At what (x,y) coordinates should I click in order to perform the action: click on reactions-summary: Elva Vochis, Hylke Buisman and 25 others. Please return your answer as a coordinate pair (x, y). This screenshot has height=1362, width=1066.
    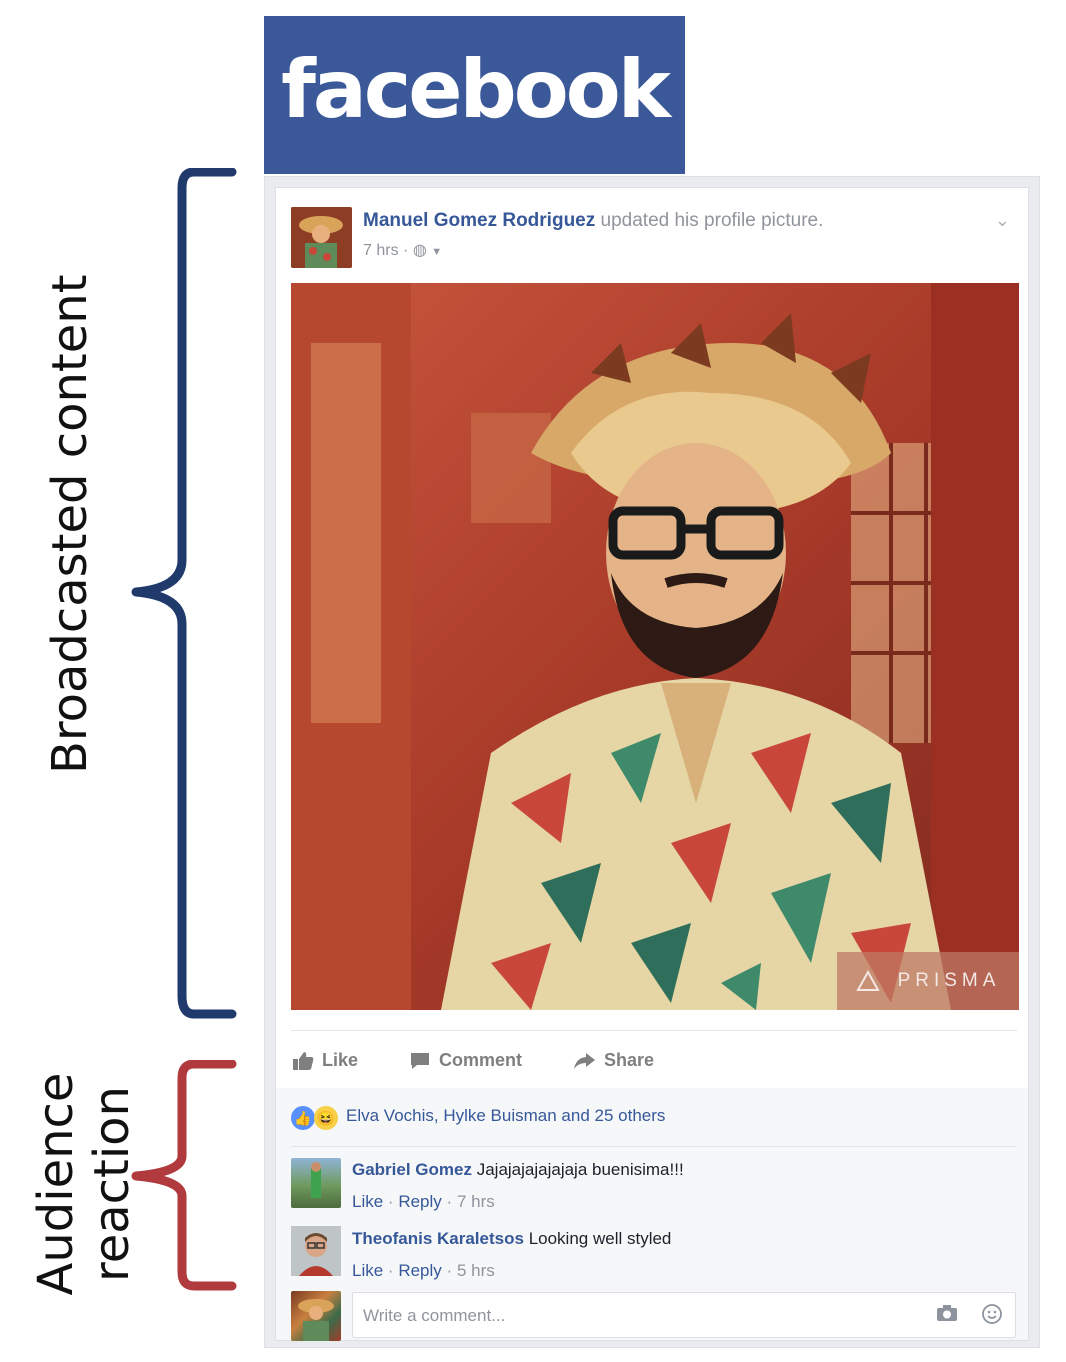
    Looking at the image, I should click on (505, 1116).